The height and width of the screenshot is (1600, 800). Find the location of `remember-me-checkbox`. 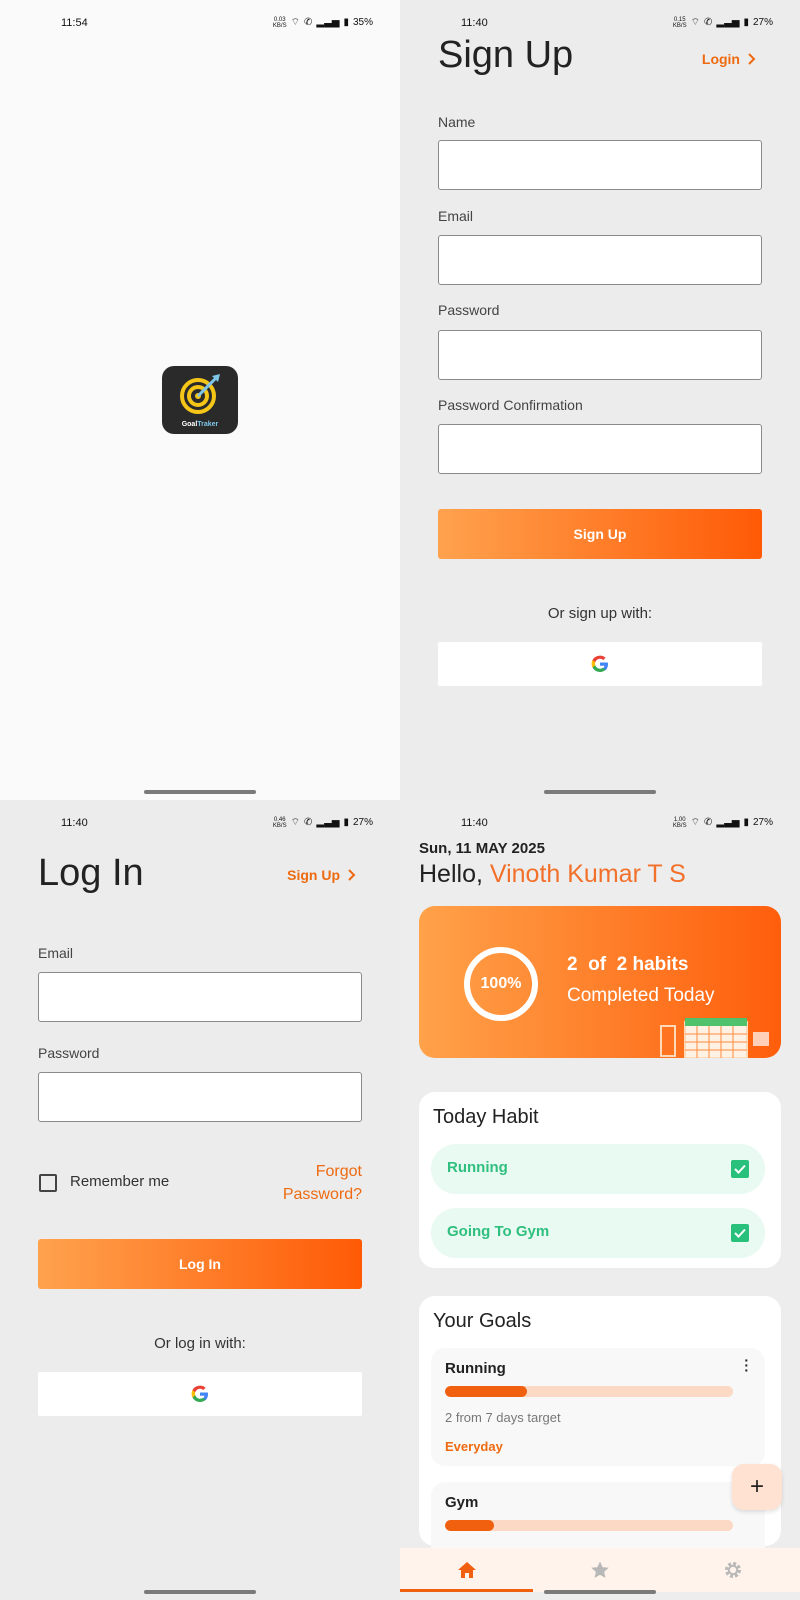

remember-me-checkbox is located at coordinates (48, 1183).